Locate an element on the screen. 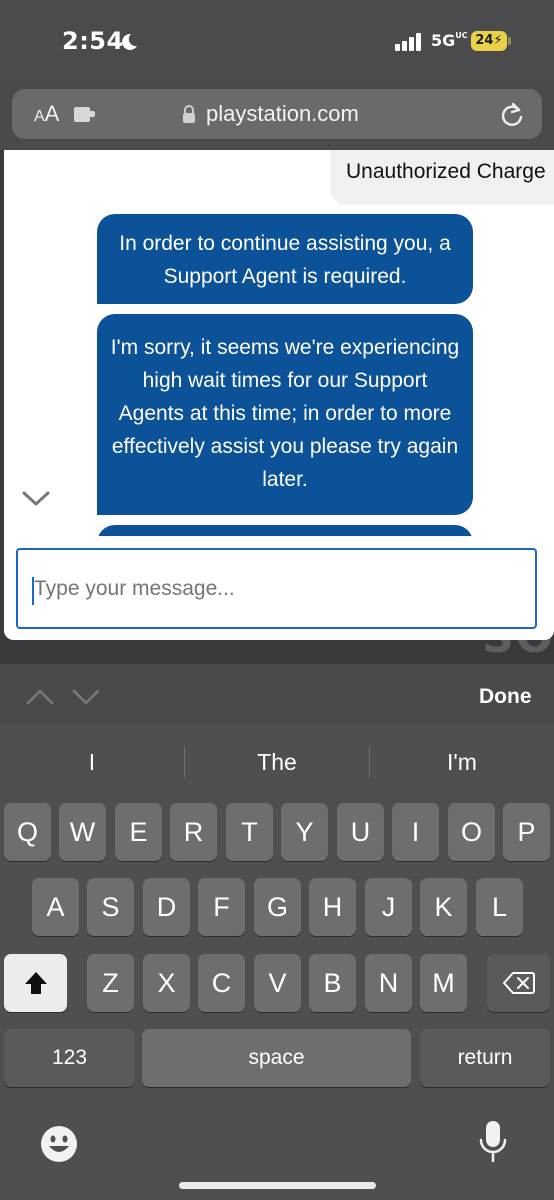 The width and height of the screenshot is (554, 1200). key-v: V is located at coordinates (277, 983).